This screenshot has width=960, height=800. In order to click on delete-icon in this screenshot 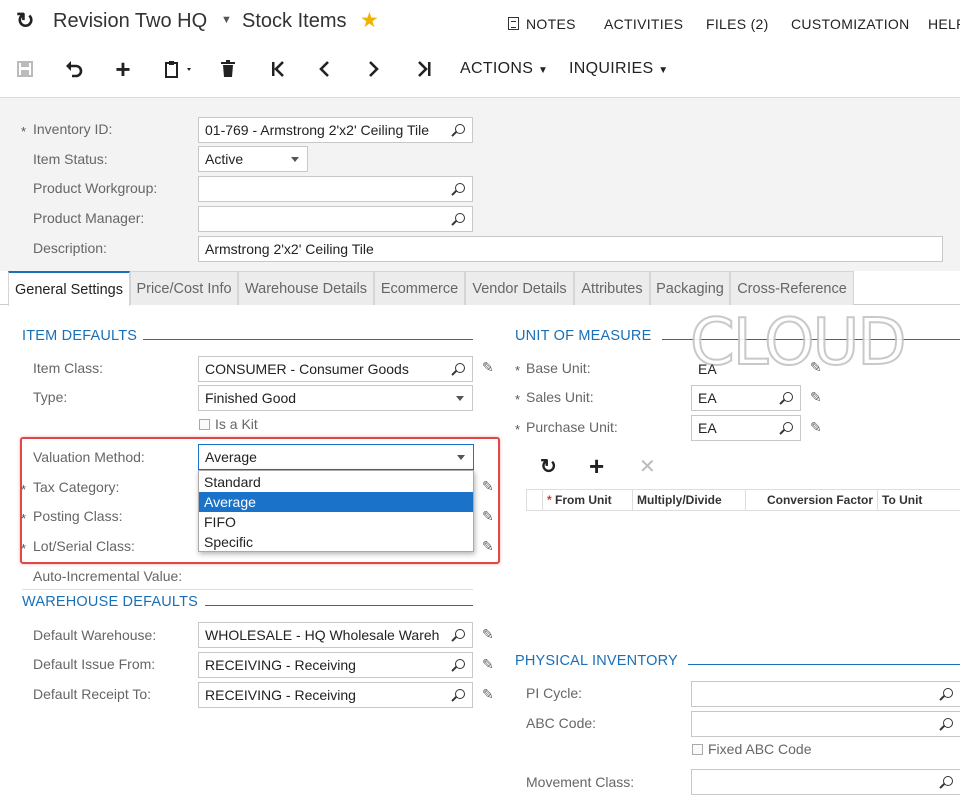, I will do `click(228, 69)`.